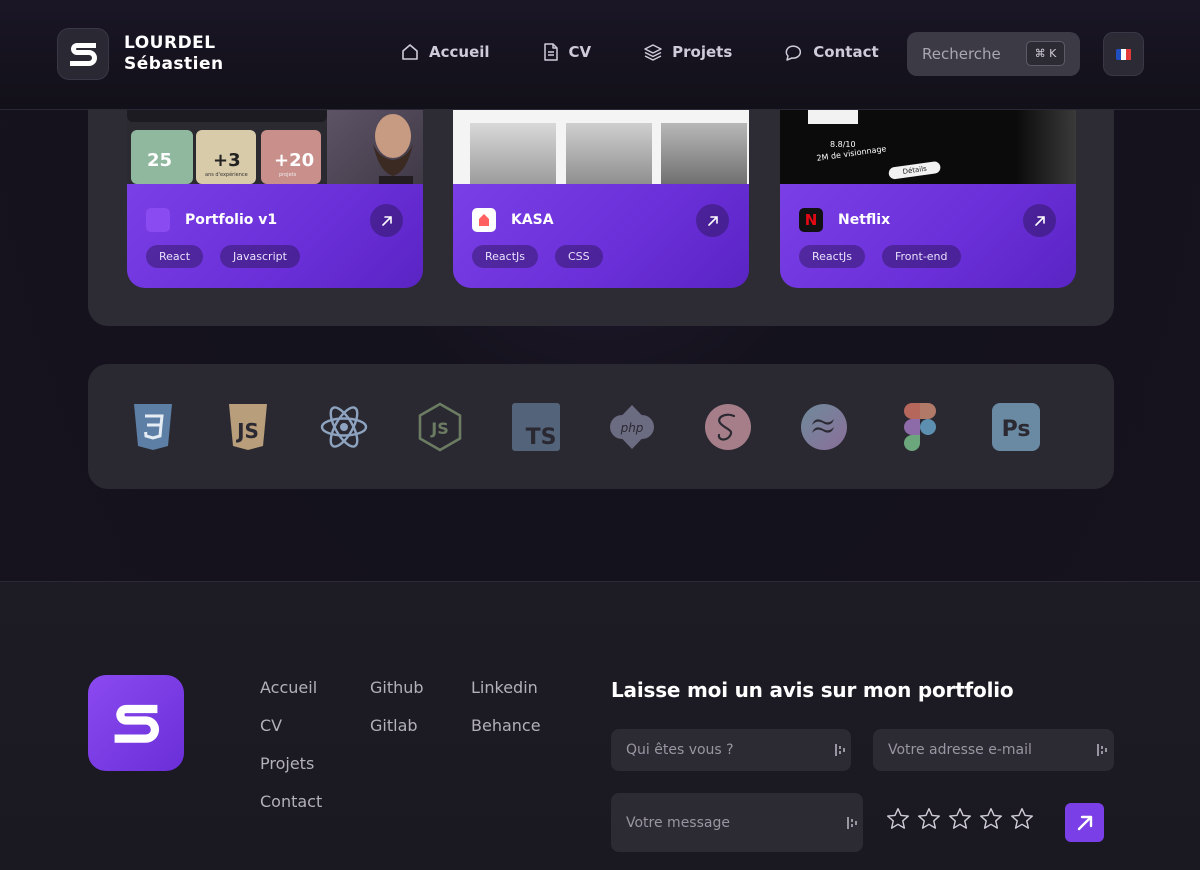  Describe the element at coordinates (702, 52) in the screenshot. I see `nav-label: Projets` at that location.